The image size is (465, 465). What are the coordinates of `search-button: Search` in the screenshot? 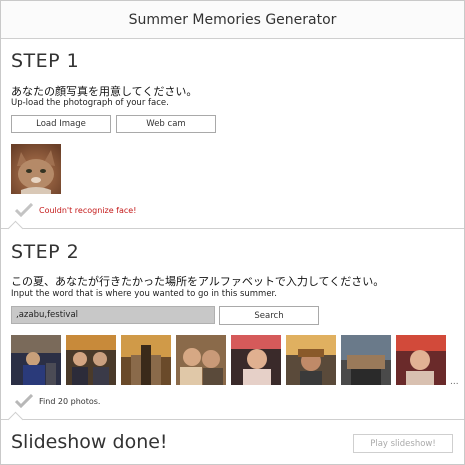 It's located at (269, 315).